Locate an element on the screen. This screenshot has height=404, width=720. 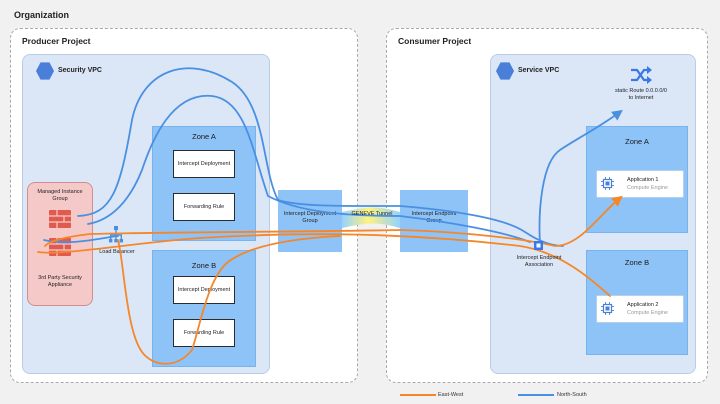
application-1-subtitle: Compute Engine is located at coordinates (647, 188).